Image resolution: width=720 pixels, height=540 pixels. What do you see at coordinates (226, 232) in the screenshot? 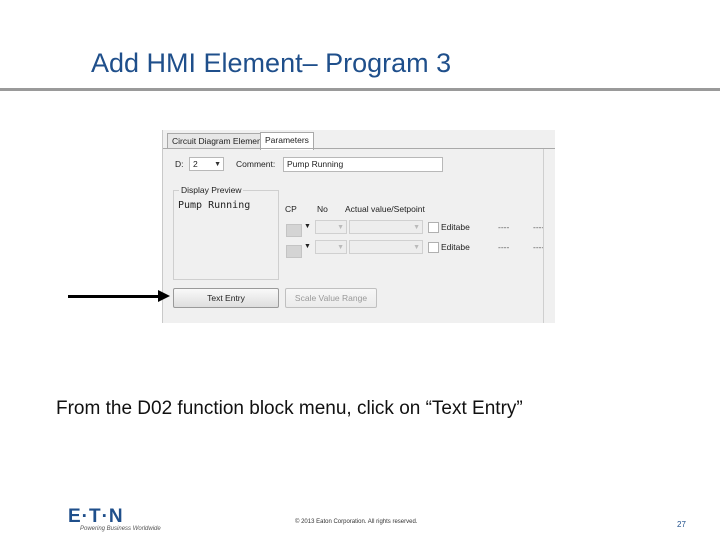
I see `display-preview-group: Display Preview Pump Running` at bounding box center [226, 232].